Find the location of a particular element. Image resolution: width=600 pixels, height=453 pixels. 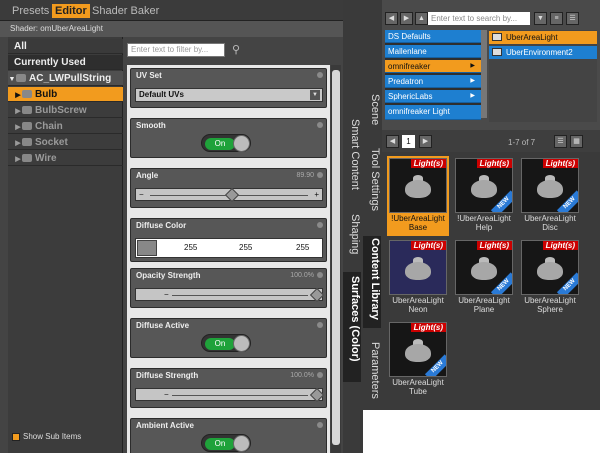

tab-scene: Scene is located at coordinates (372, 112).